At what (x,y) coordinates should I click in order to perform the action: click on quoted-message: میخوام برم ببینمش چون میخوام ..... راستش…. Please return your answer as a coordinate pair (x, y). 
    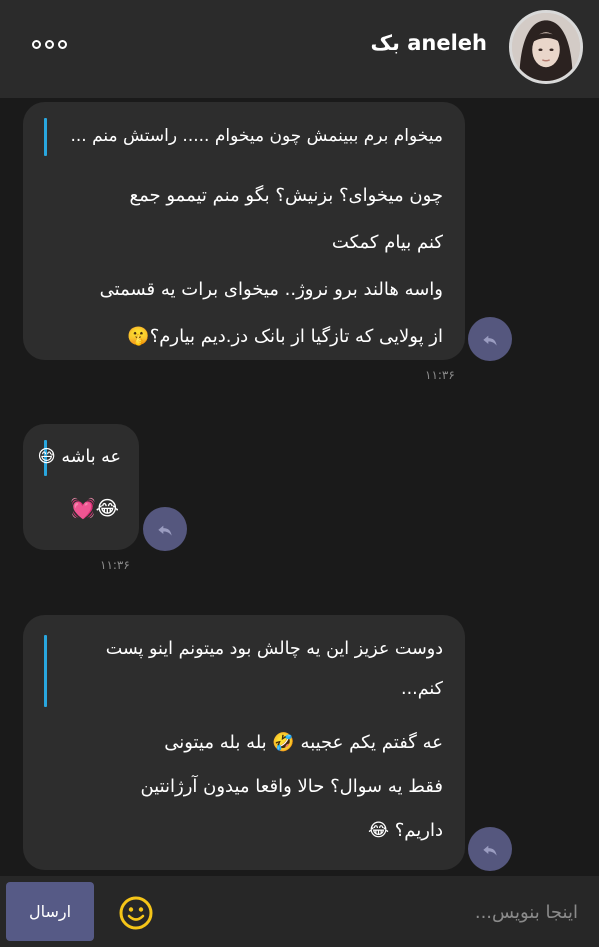
    Looking at the image, I should click on (256, 137).